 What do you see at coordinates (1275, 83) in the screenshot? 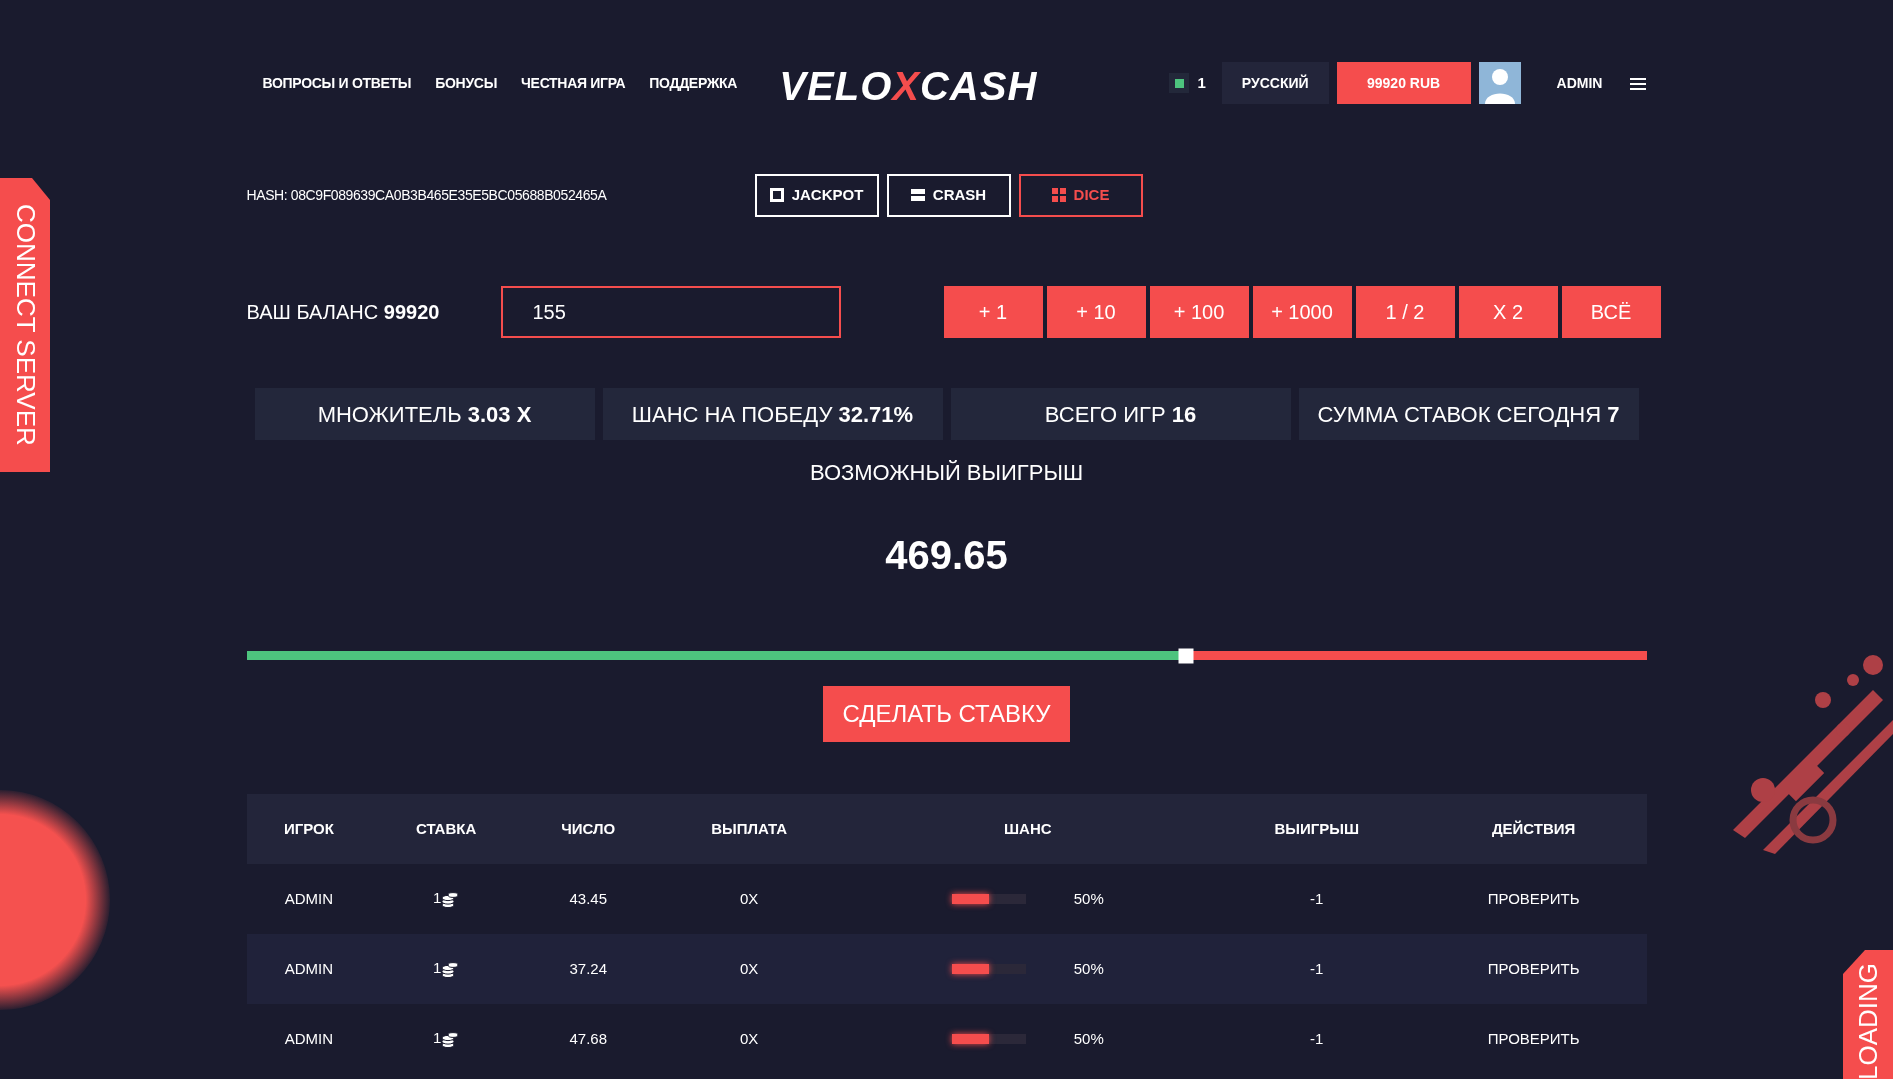
I see `language-button: РУССКИЙ` at bounding box center [1275, 83].